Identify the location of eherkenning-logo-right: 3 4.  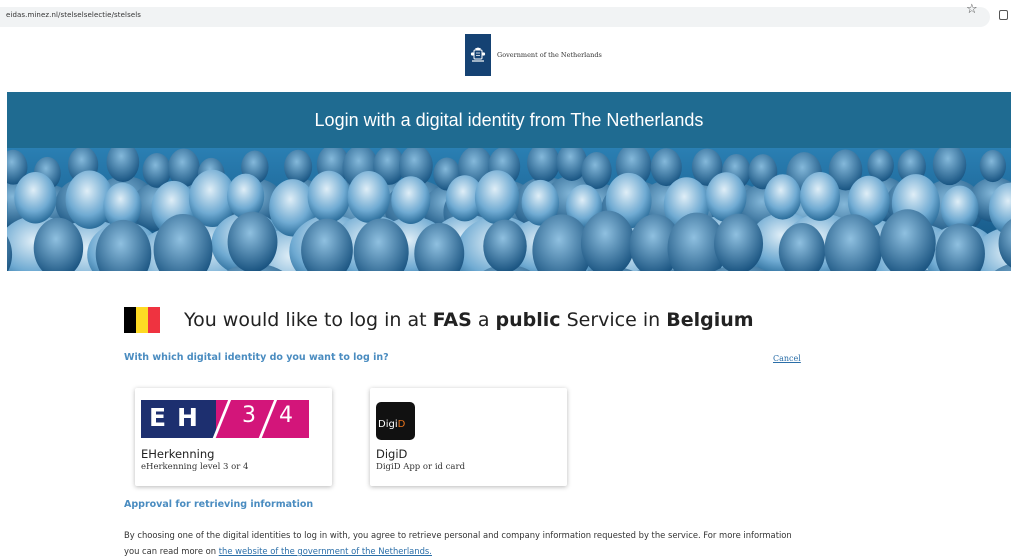
(259, 420).